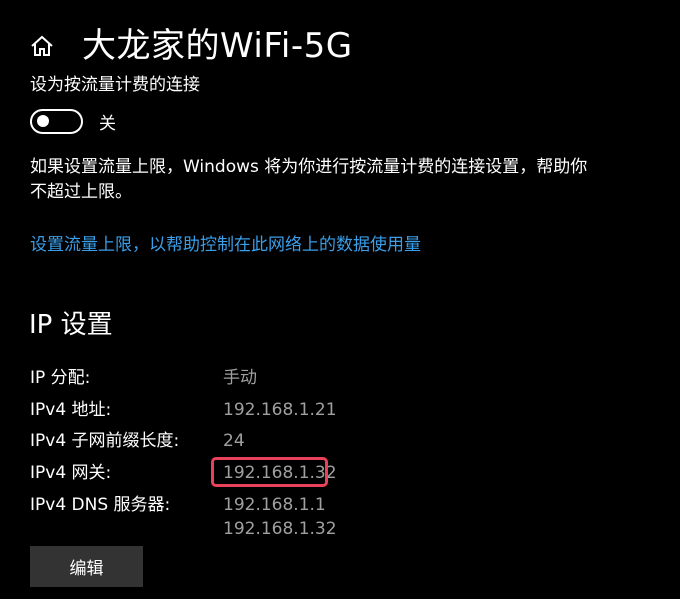 Image resolution: width=680 pixels, height=599 pixels. What do you see at coordinates (274, 505) in the screenshot?
I see `ipv4-dns-value-primary: 192.168.1.1` at bounding box center [274, 505].